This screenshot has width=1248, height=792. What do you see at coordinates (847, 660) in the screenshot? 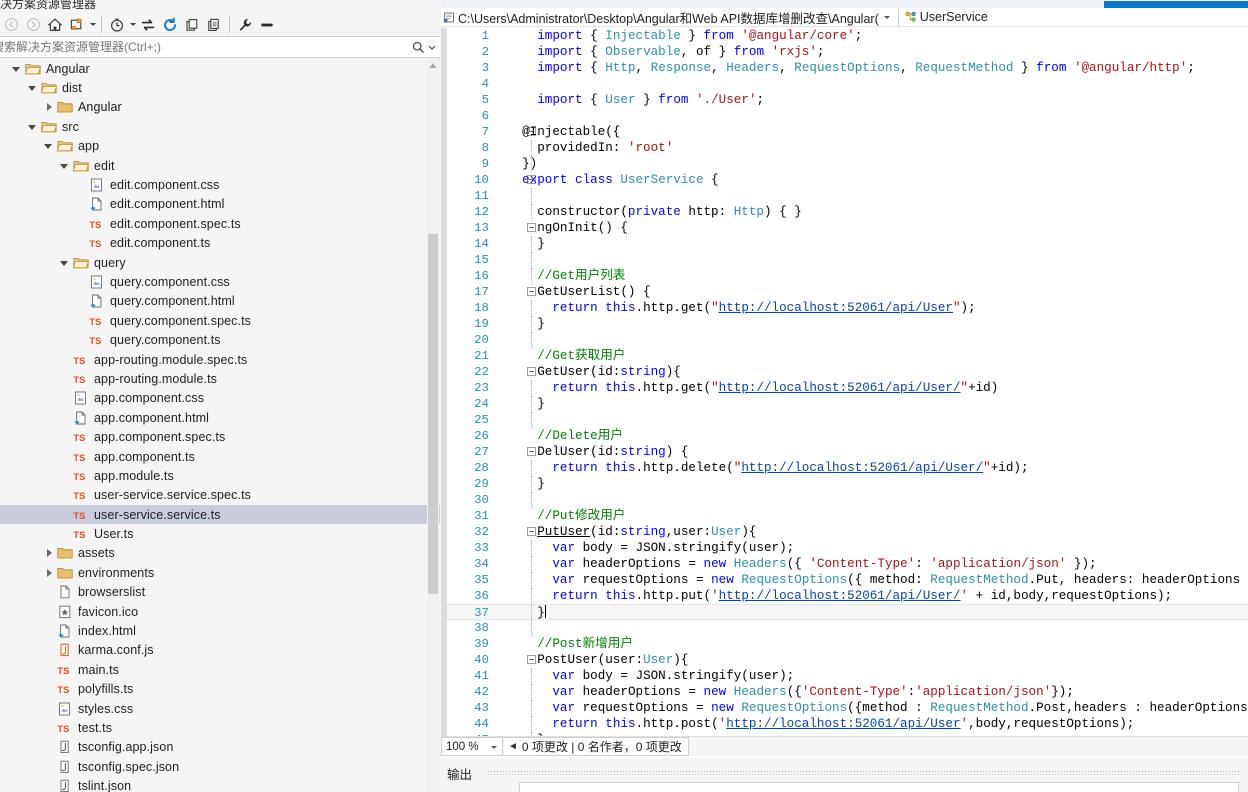
I see `code-line: 40 PostUser(user:User){` at bounding box center [847, 660].